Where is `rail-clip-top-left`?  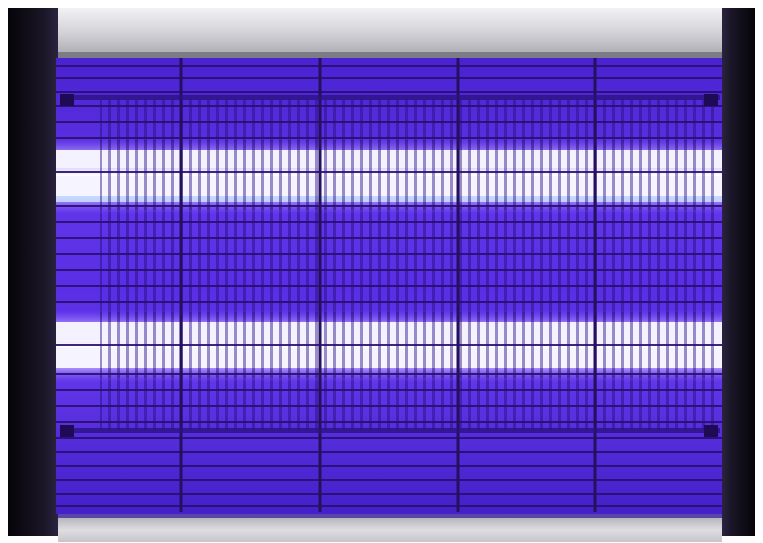
rail-clip-top-left is located at coordinates (67, 100).